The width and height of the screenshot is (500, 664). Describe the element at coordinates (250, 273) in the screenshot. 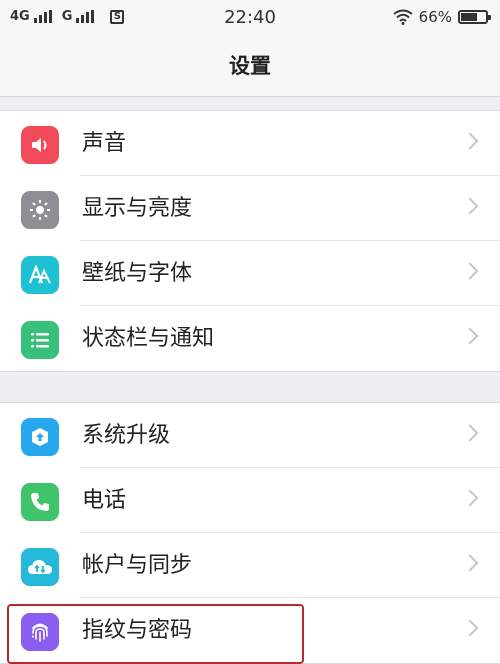

I see `settings-item-wallpaper-font: 壁纸与字体` at that location.